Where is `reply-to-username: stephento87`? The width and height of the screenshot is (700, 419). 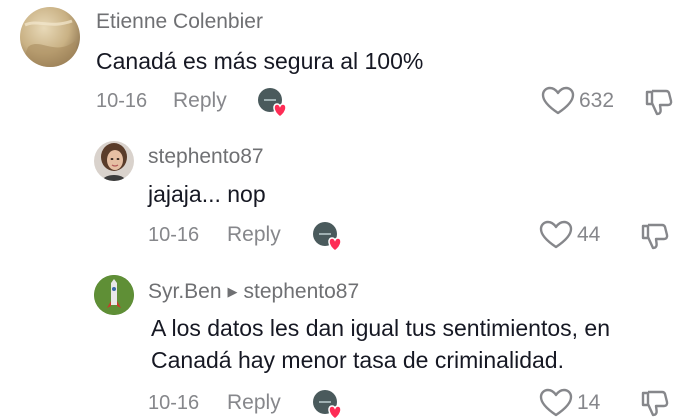
reply-to-username: stephento87 is located at coordinates (302, 291).